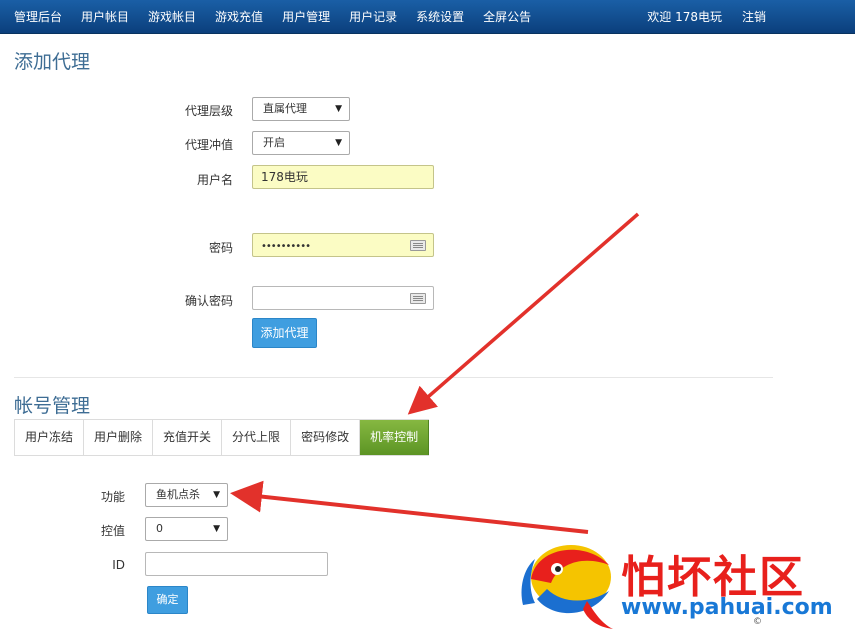 The image size is (855, 632). What do you see at coordinates (727, 607) in the screenshot?
I see `logo-url: www.pahuai.com` at bounding box center [727, 607].